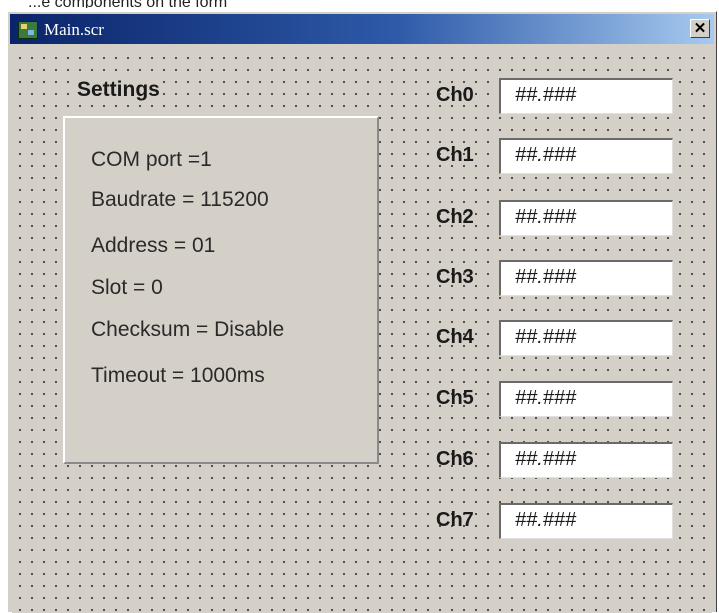 The height and width of the screenshot is (613, 719). Describe the element at coordinates (178, 376) in the screenshot. I see `setting-timeout: Timeout = 1000ms` at that location.